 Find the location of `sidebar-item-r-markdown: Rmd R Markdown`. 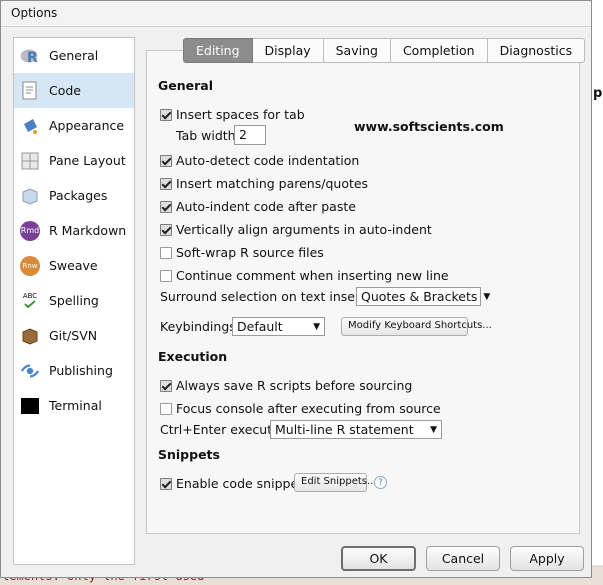

sidebar-item-r-markdown: Rmd R Markdown is located at coordinates (74, 230).